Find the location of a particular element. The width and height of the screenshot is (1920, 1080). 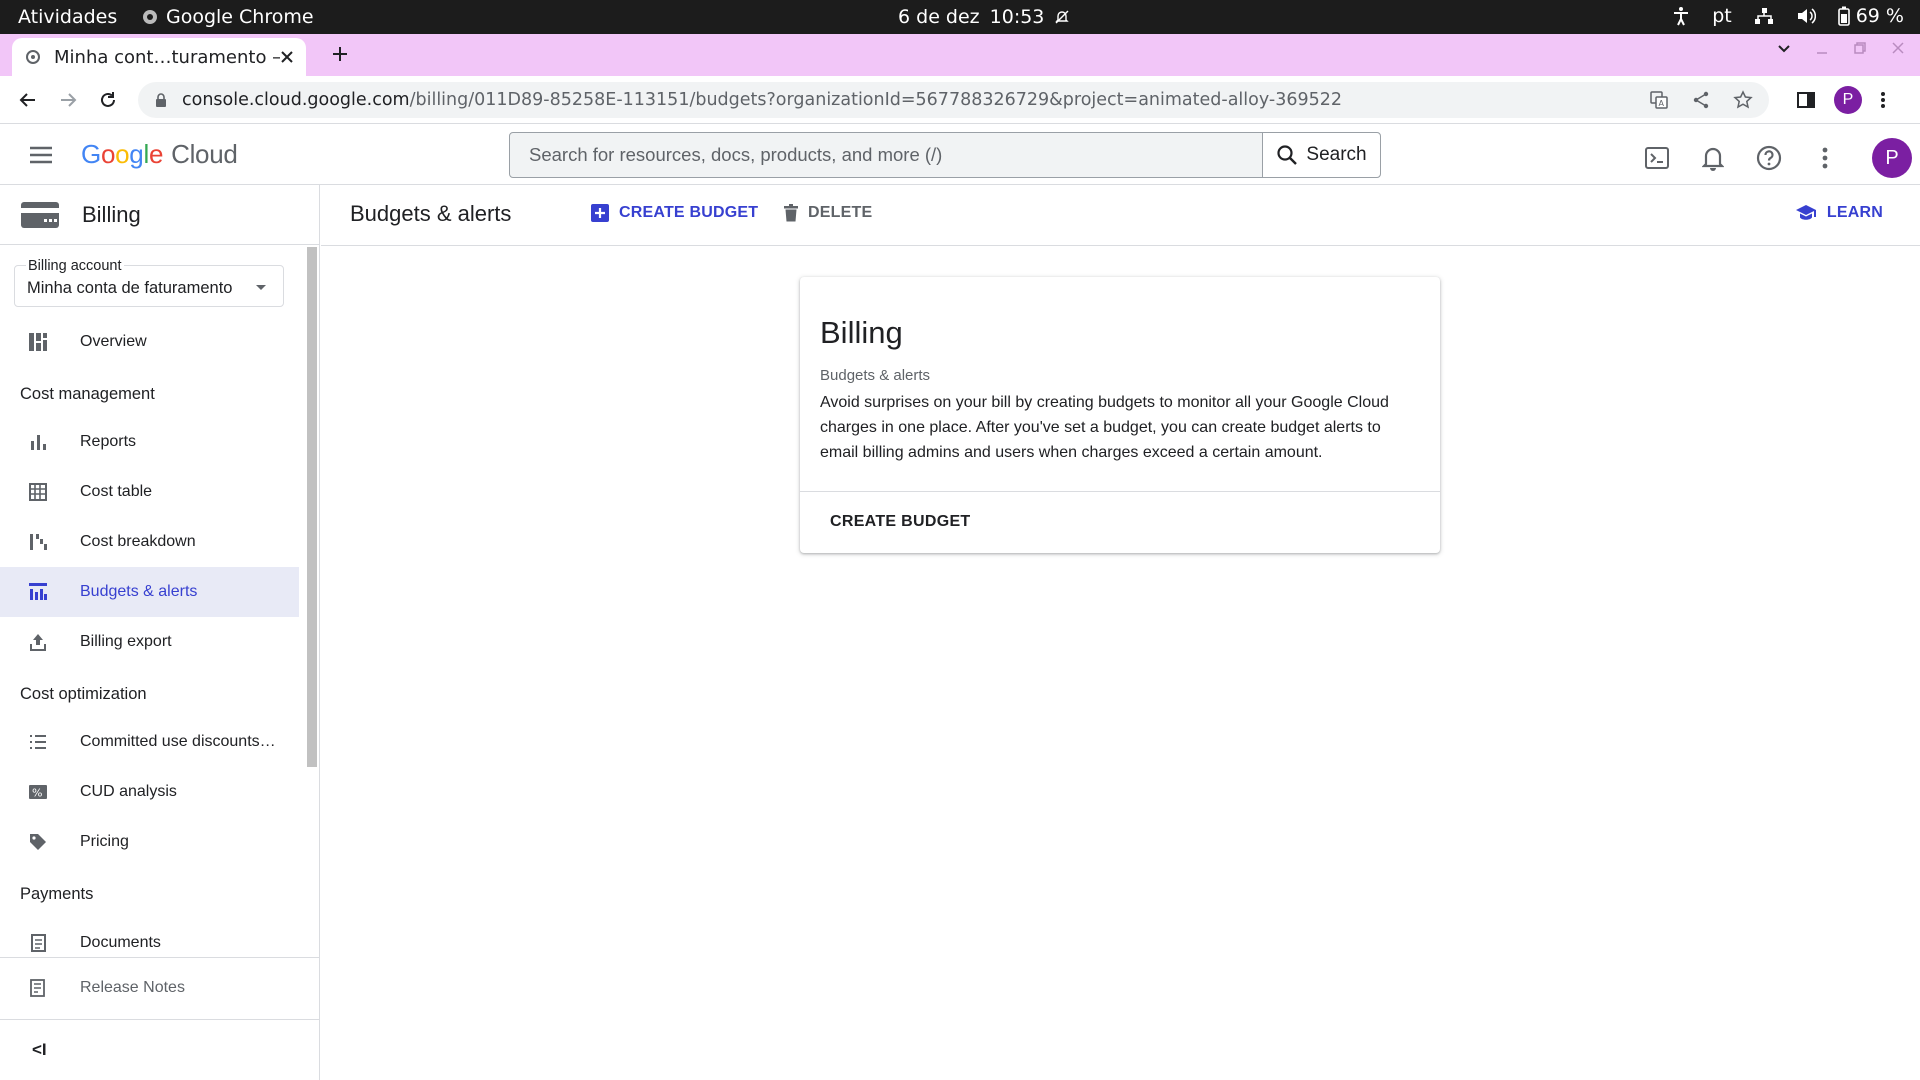

bell-icon is located at coordinates (1713, 159).